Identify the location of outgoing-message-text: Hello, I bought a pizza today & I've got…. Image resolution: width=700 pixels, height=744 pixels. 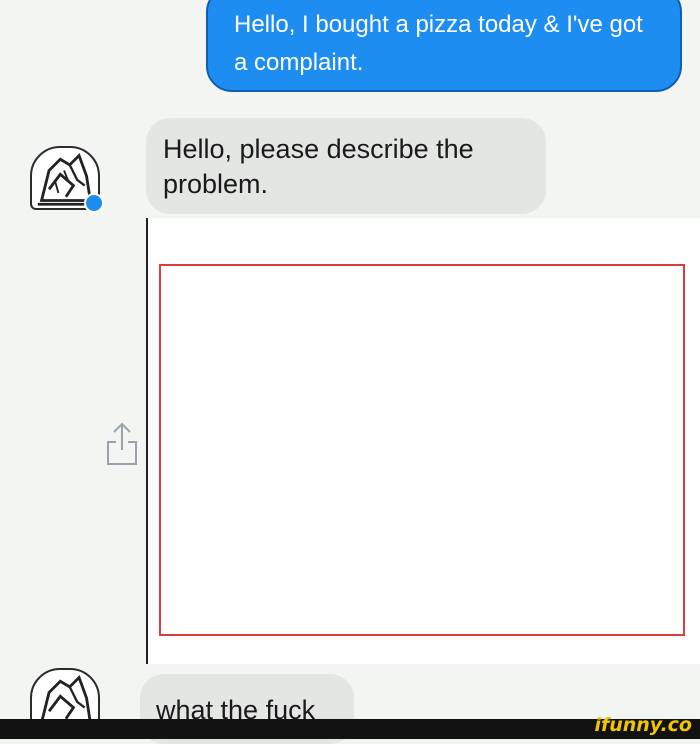
(438, 43).